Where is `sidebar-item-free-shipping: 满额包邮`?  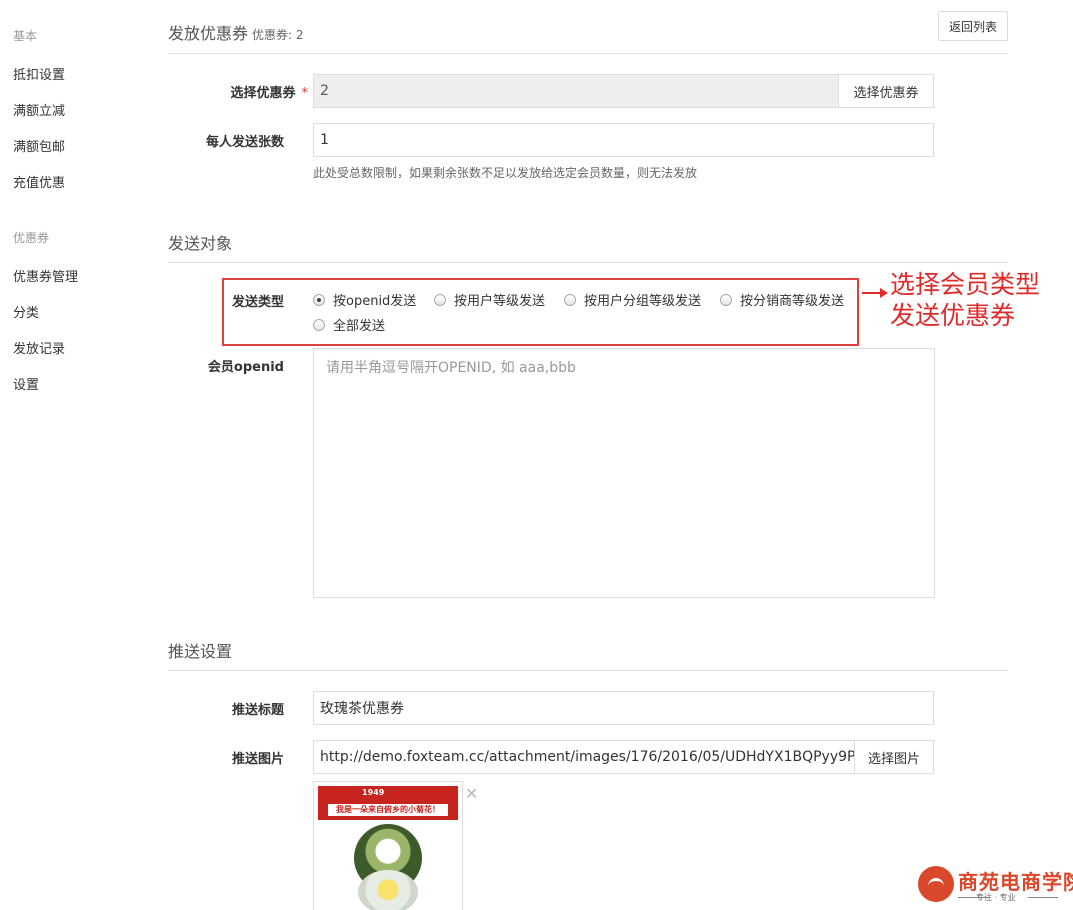 sidebar-item-free-shipping: 满额包邮 is located at coordinates (39, 145).